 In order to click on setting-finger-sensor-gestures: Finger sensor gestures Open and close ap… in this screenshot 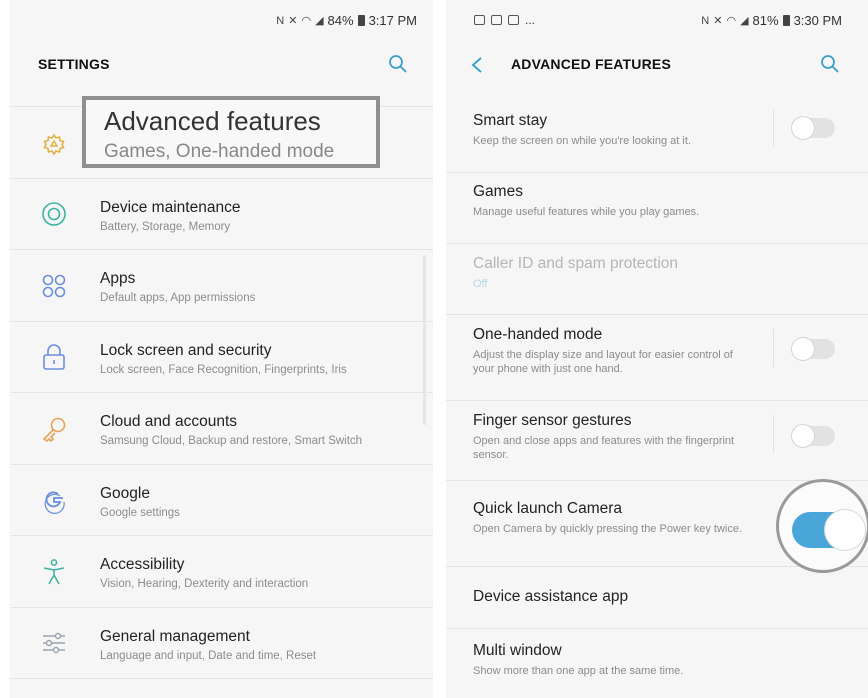, I will do `click(657, 440)`.